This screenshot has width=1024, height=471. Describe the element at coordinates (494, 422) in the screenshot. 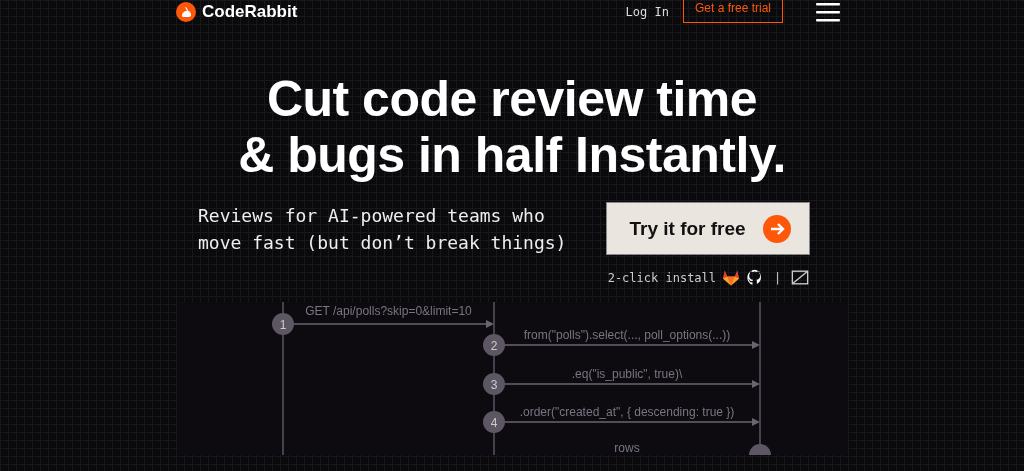

I see `step-marker: 4` at that location.